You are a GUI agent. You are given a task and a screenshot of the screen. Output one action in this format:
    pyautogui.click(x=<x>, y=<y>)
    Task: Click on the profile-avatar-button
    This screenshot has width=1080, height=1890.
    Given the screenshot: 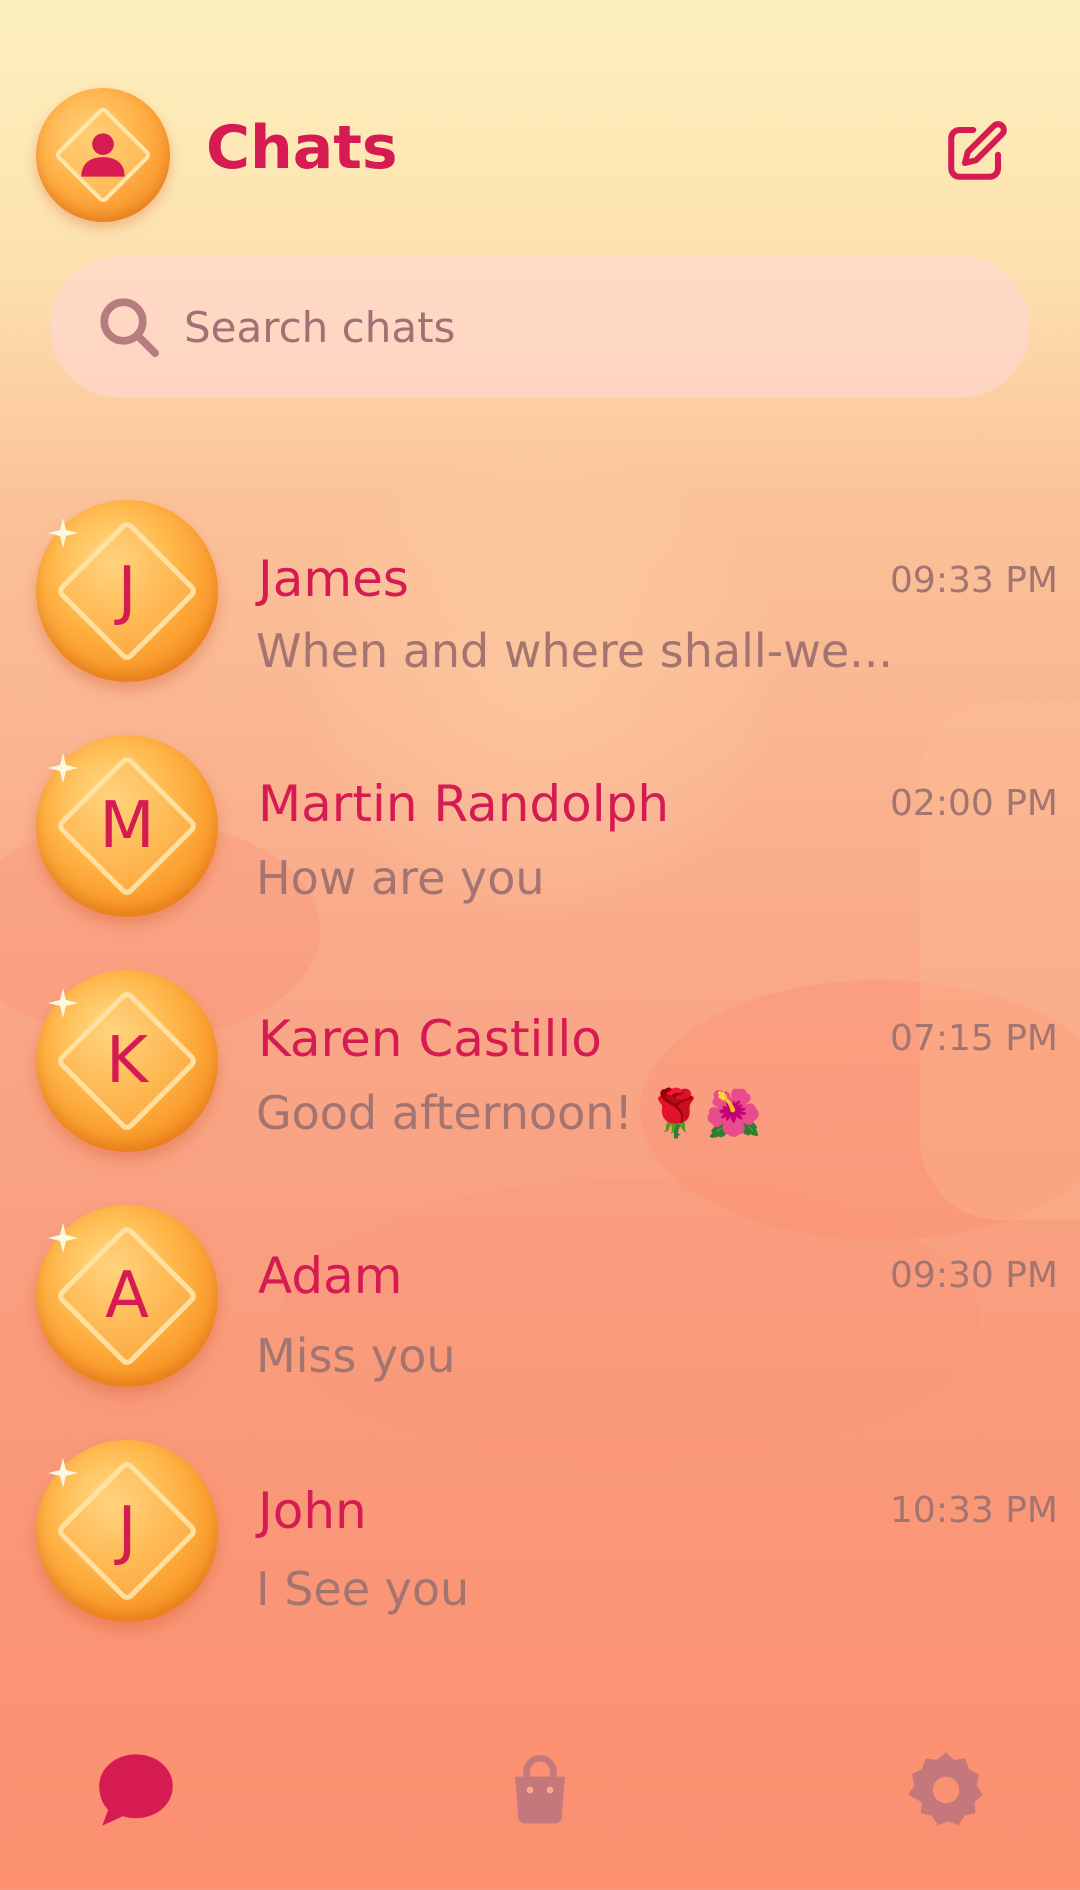 What is the action you would take?
    pyautogui.click(x=103, y=155)
    